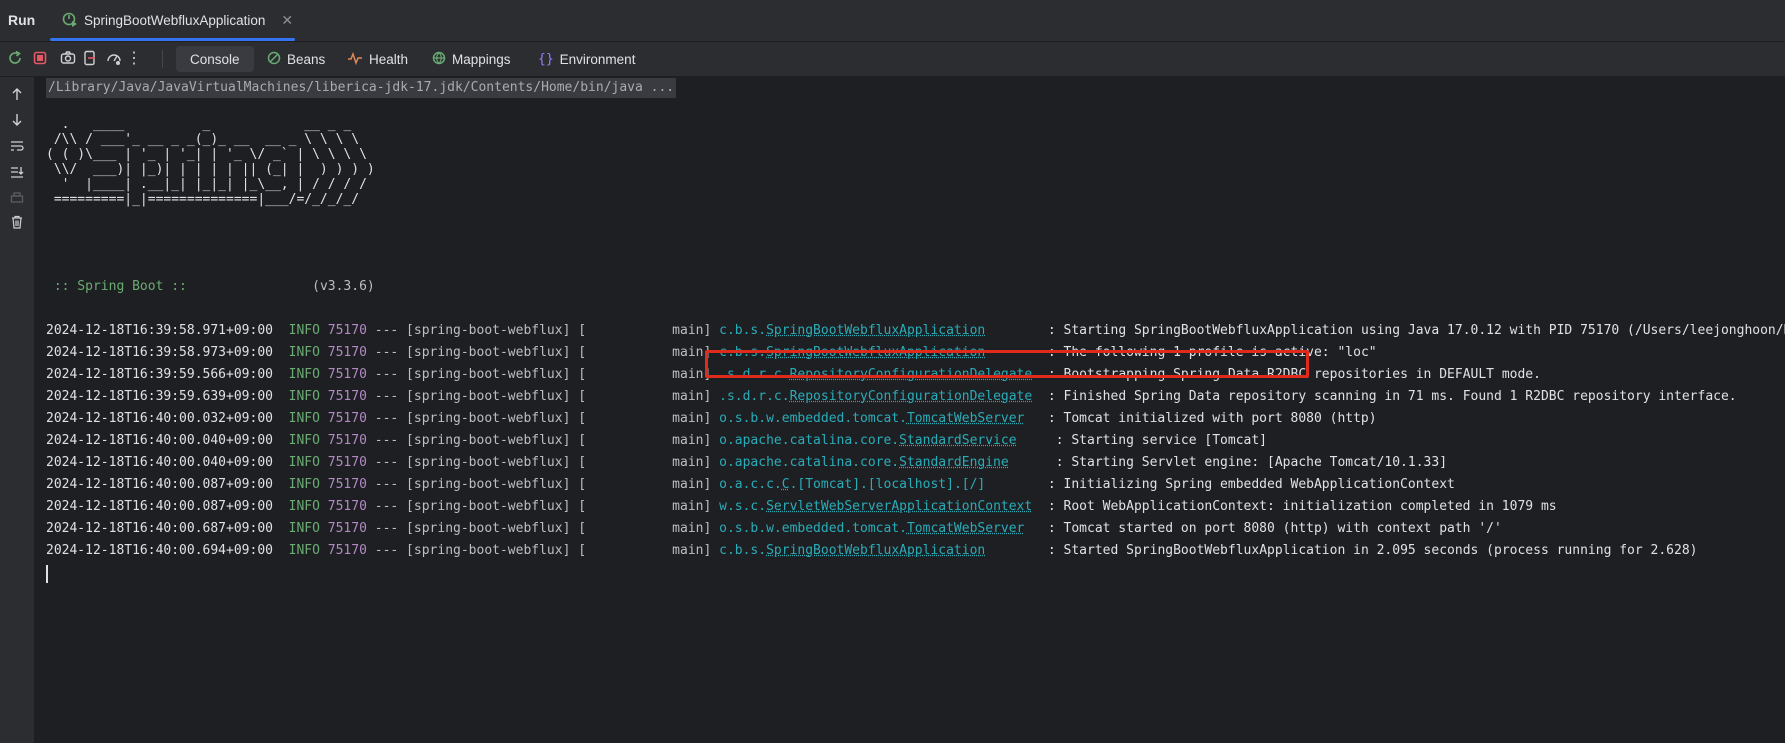 Image resolution: width=1785 pixels, height=743 pixels. I want to click on tab-mappings-label: Mappings, so click(481, 59).